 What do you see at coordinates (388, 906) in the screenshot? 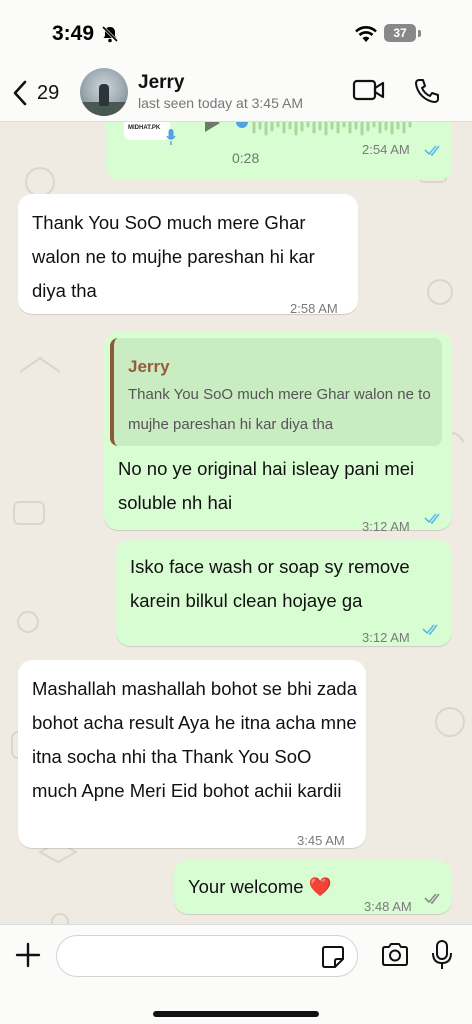
I see `message-time: 3:48 AM` at bounding box center [388, 906].